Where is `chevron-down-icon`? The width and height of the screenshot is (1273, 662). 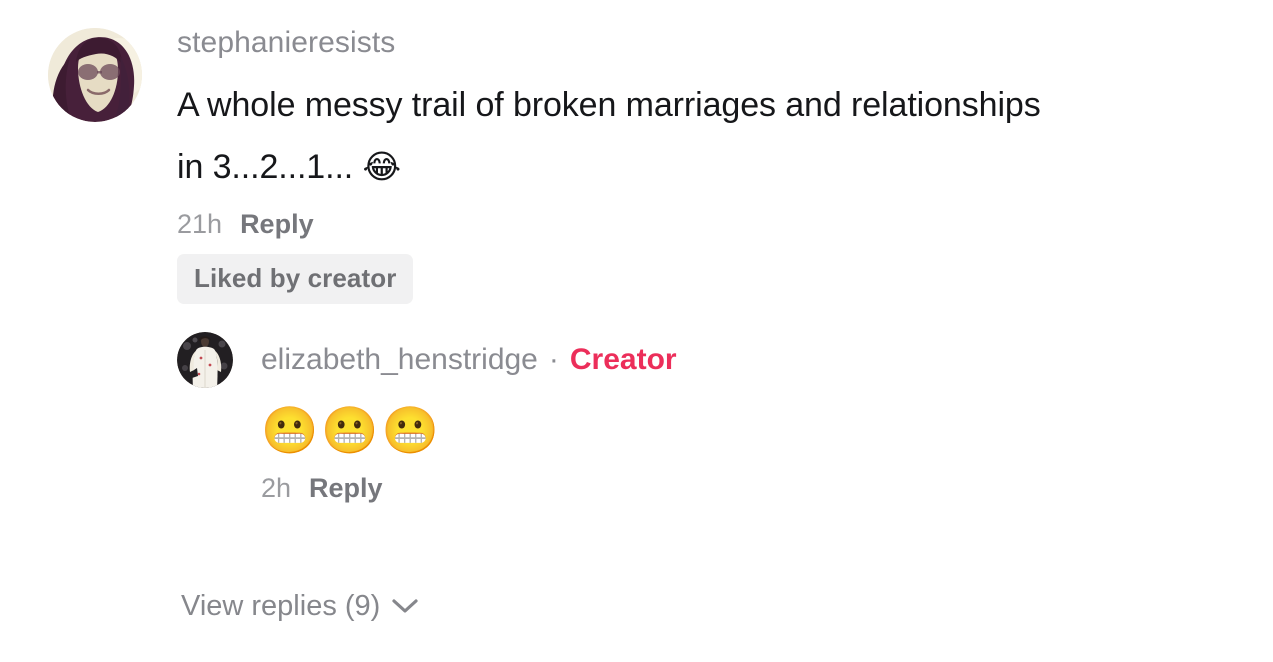 chevron-down-icon is located at coordinates (405, 606).